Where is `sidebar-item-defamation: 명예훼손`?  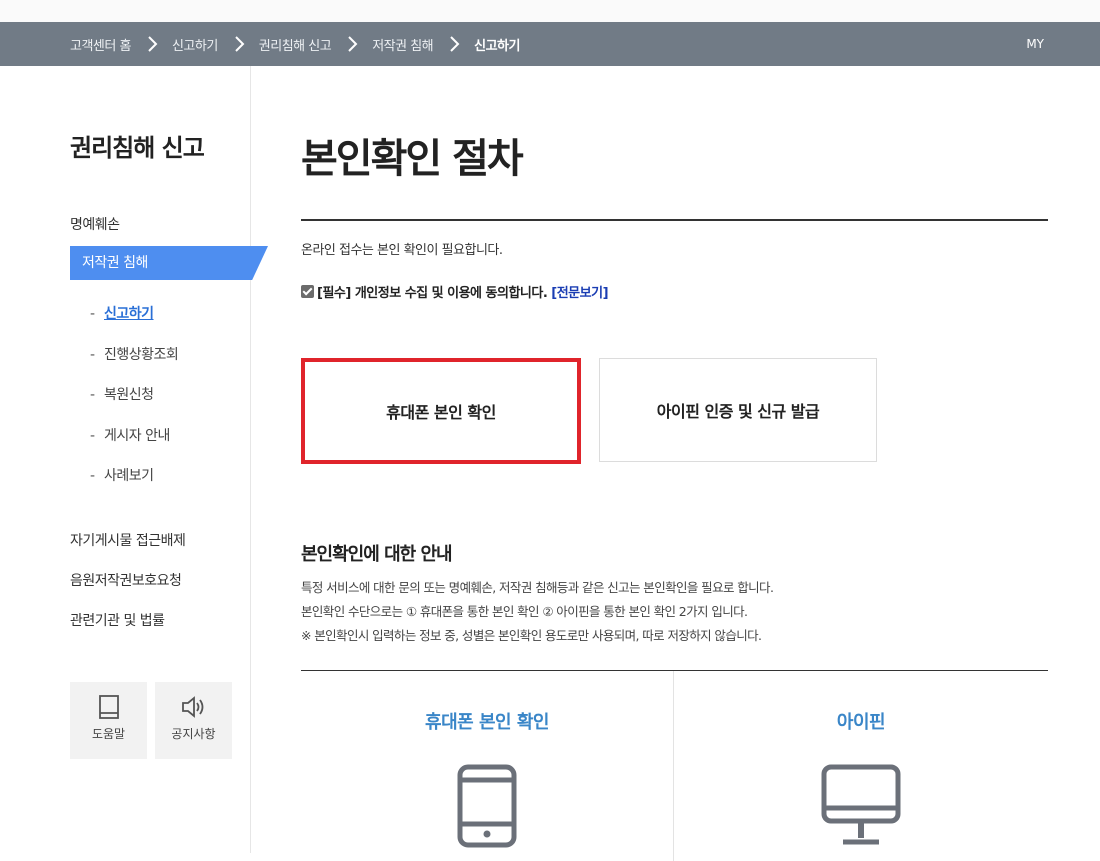 sidebar-item-defamation: 명예훼손 is located at coordinates (95, 224).